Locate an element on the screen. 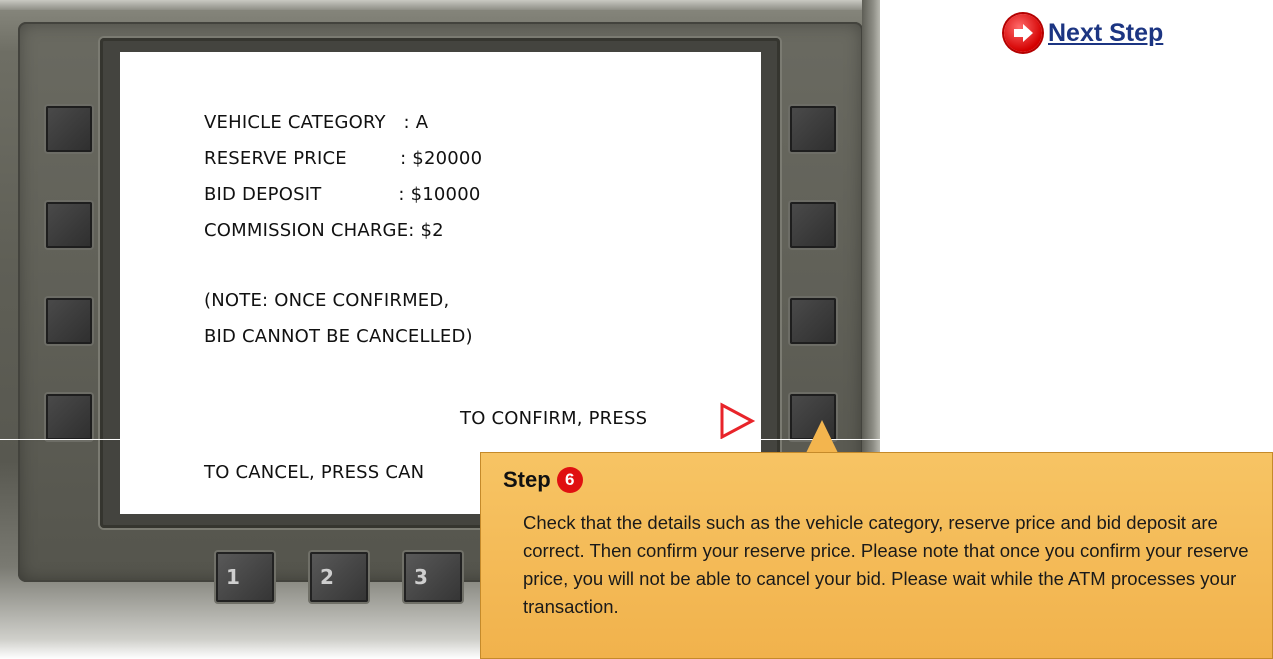  callout-pointer is located at coordinates (822, 436).